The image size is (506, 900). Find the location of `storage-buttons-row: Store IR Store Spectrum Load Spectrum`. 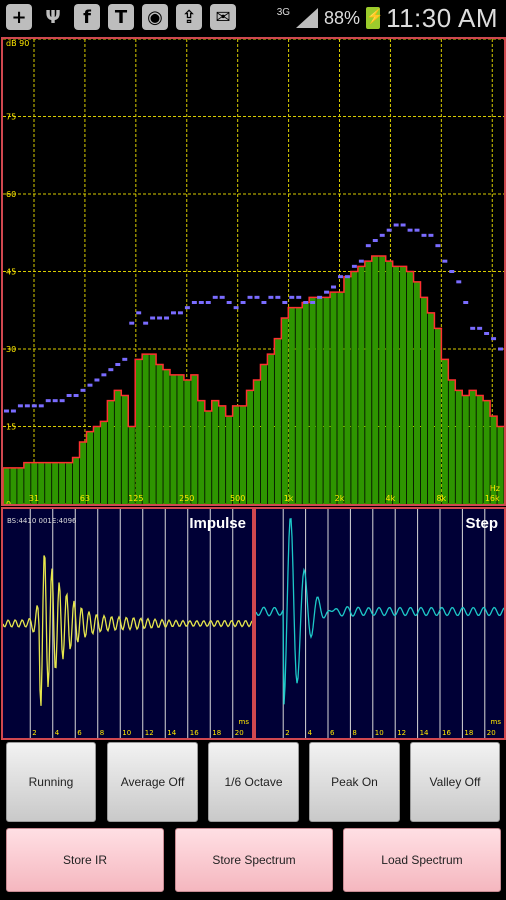

storage-buttons-row: Store IR Store Spectrum Load Spectrum is located at coordinates (253, 863).